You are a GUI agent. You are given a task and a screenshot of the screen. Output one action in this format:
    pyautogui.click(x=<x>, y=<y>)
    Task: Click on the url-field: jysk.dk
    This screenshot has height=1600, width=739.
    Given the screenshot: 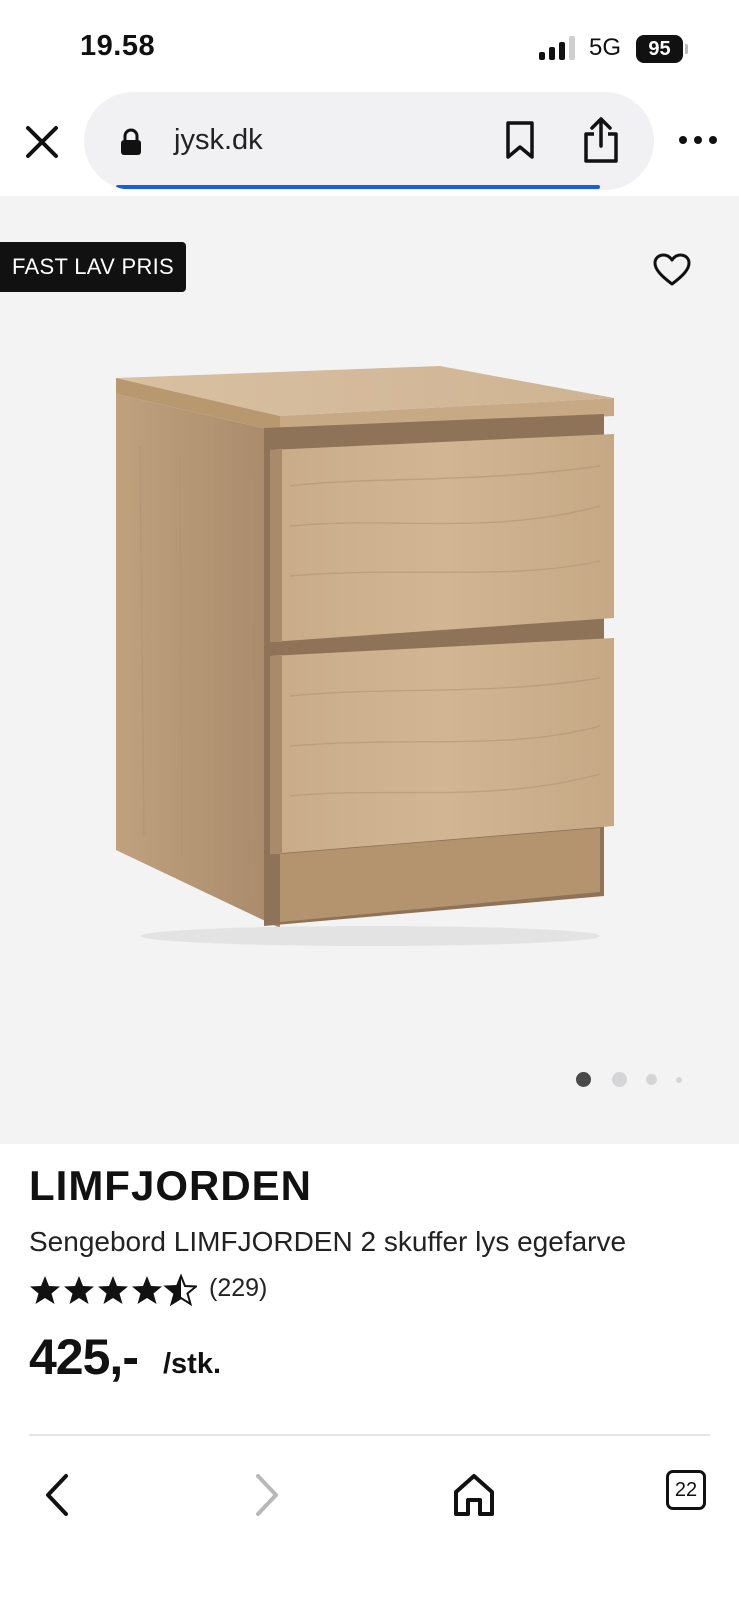 What is the action you would take?
    pyautogui.click(x=369, y=141)
    